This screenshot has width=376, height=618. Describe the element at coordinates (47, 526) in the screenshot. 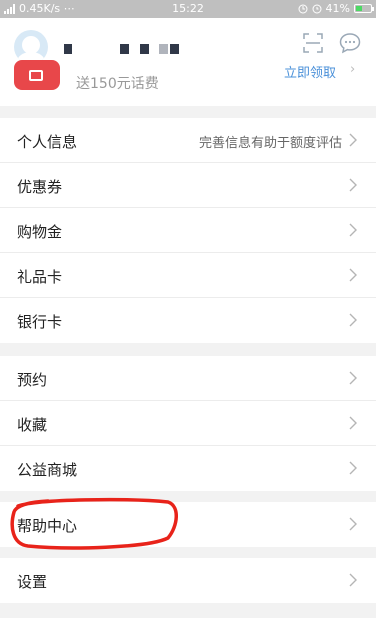

I see `menu-item-label: 帮助中心` at that location.